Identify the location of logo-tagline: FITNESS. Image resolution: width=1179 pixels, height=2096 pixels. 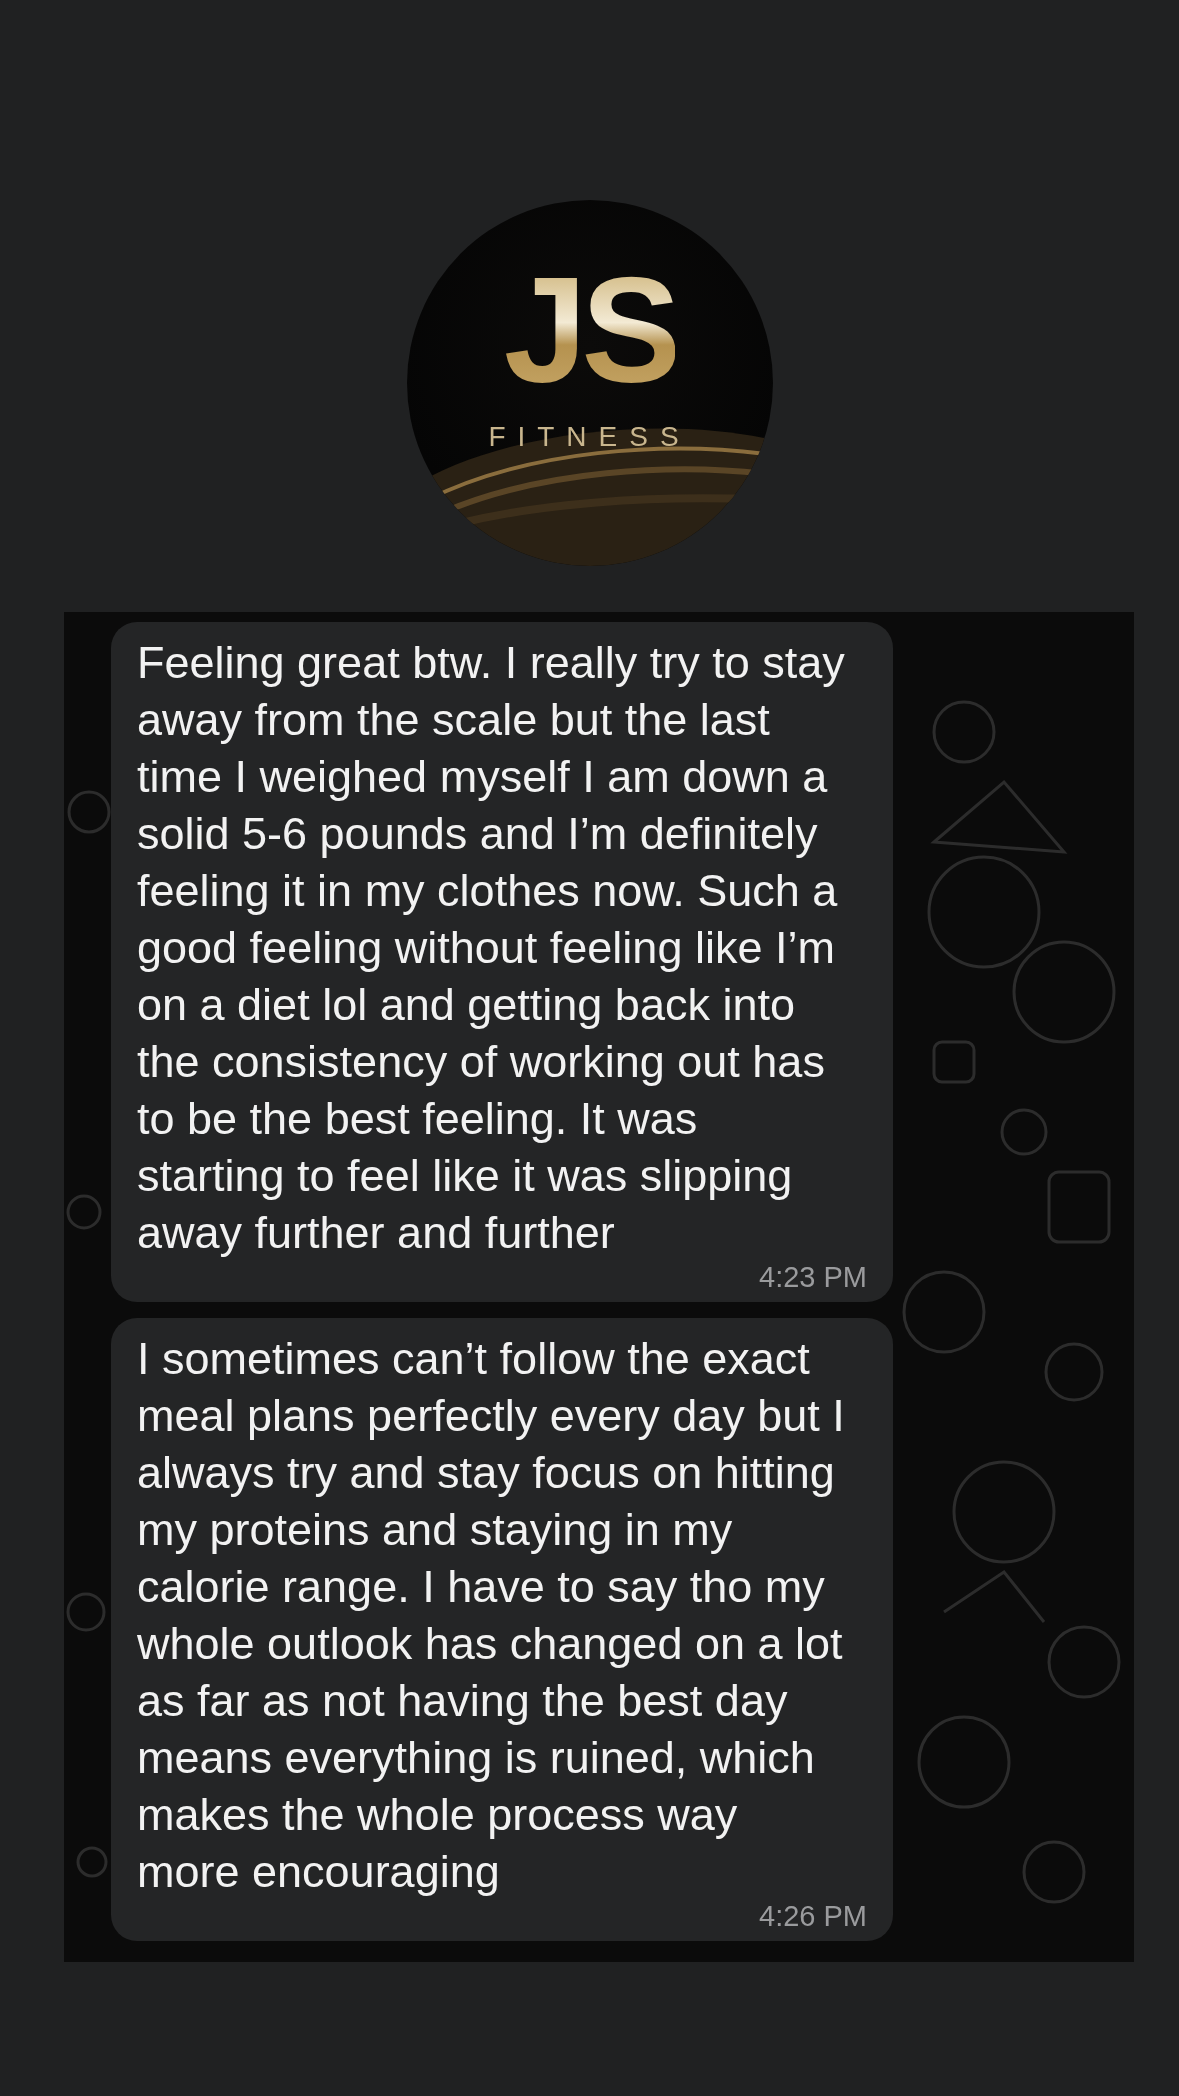
(589, 437).